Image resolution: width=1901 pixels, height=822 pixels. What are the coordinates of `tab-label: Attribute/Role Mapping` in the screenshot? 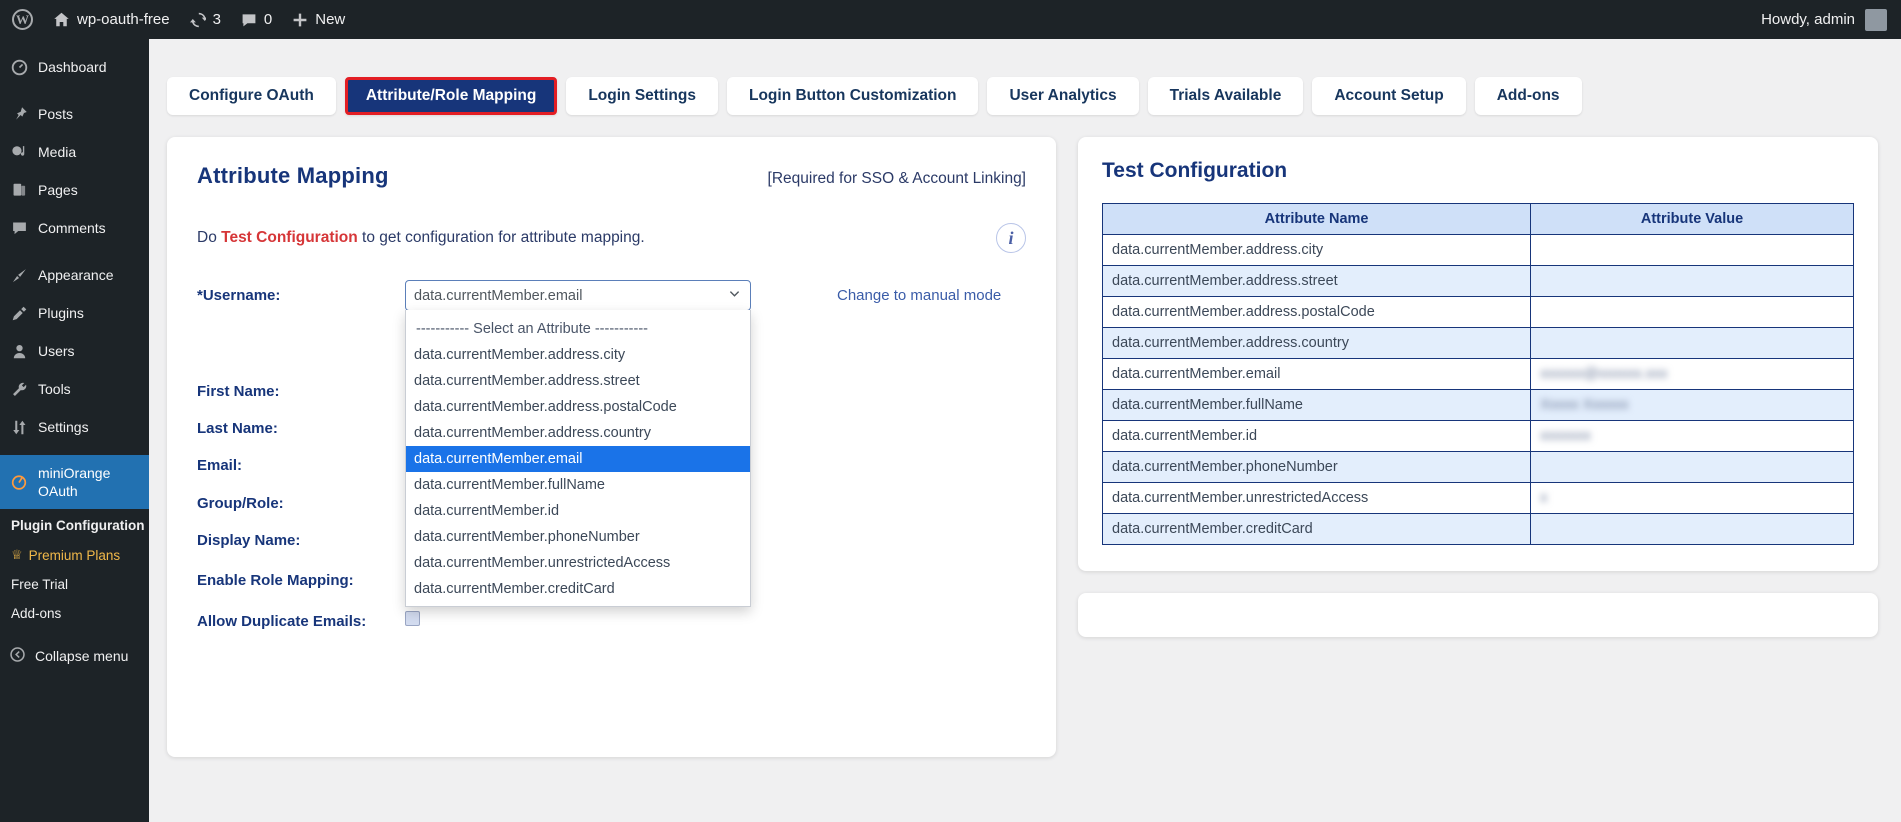 It's located at (451, 95).